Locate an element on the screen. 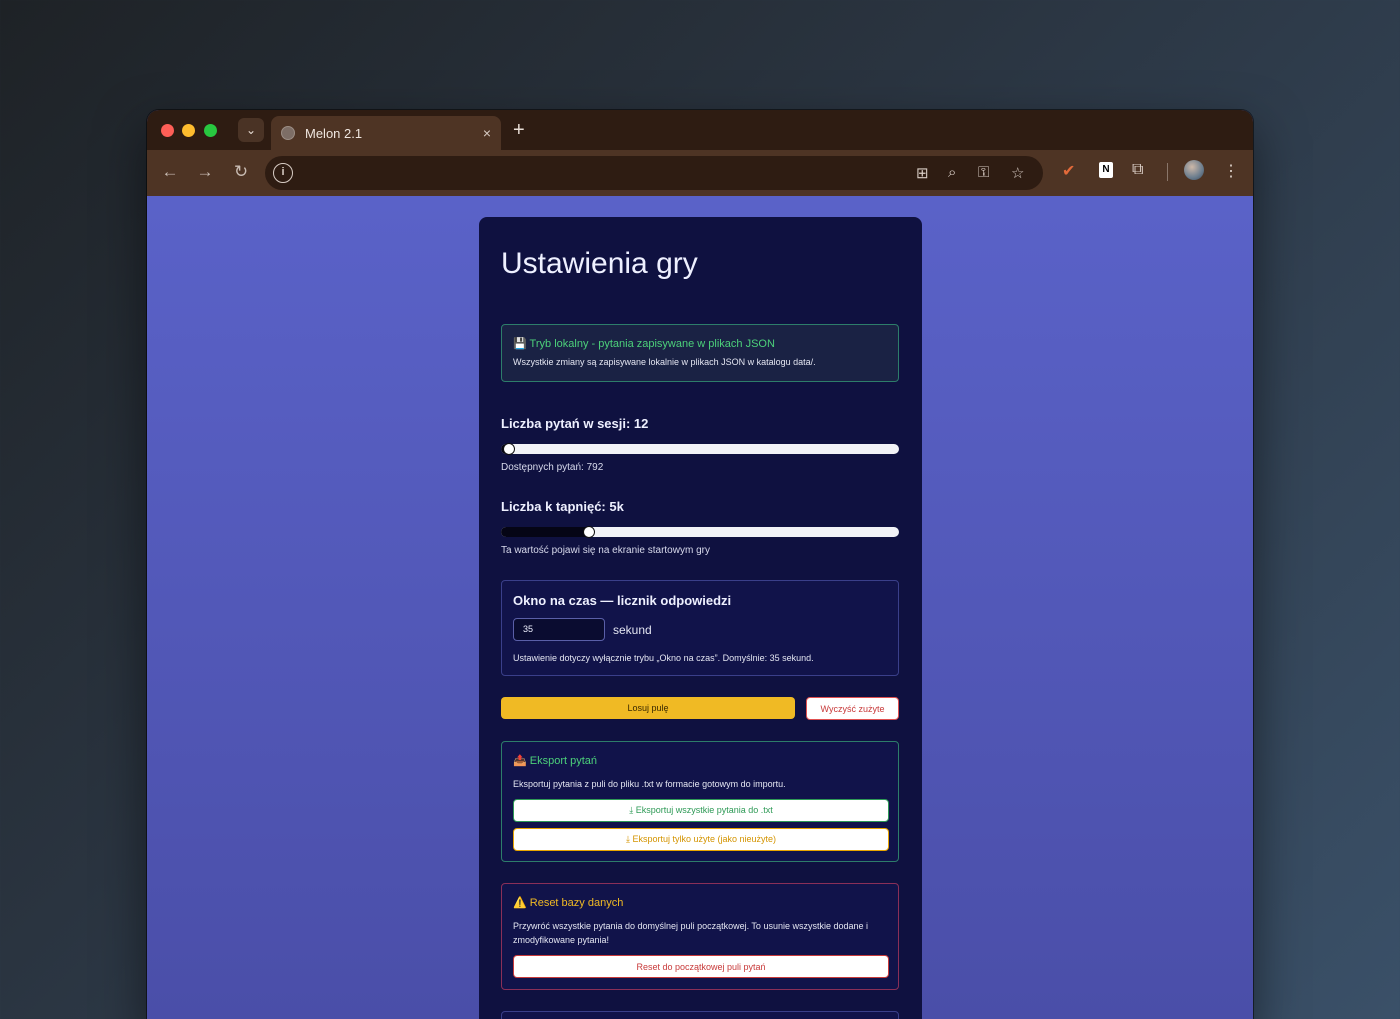 The width and height of the screenshot is (1400, 1019). timer-title: Okno na czas — licznik odpowiedzi is located at coordinates (622, 600).